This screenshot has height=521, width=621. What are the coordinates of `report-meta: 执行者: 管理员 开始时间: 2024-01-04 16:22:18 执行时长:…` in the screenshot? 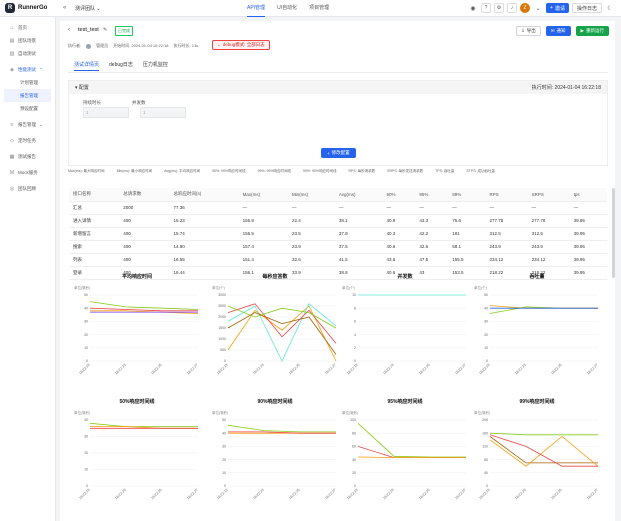 It's located at (133, 46).